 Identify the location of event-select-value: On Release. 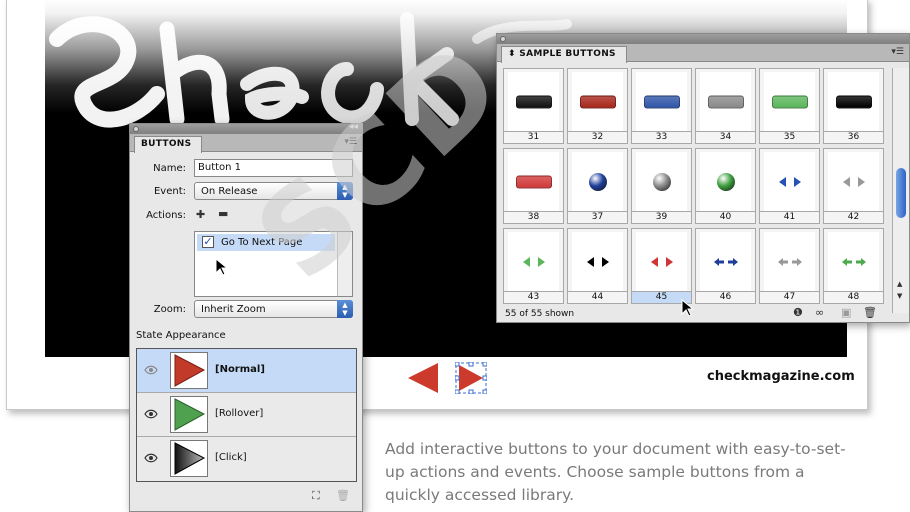
(229, 191).